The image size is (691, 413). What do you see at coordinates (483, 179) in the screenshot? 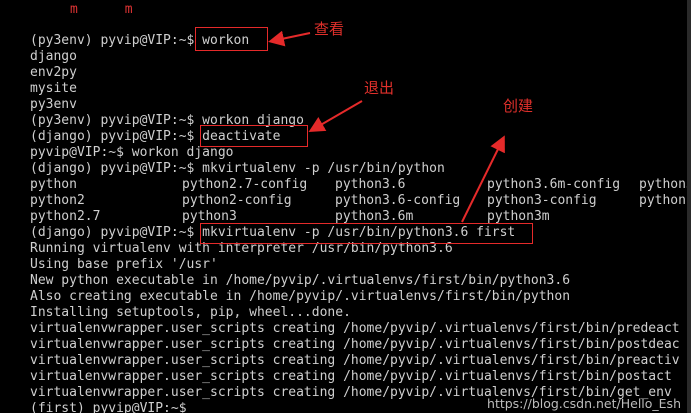
I see `arrow-create` at bounding box center [483, 179].